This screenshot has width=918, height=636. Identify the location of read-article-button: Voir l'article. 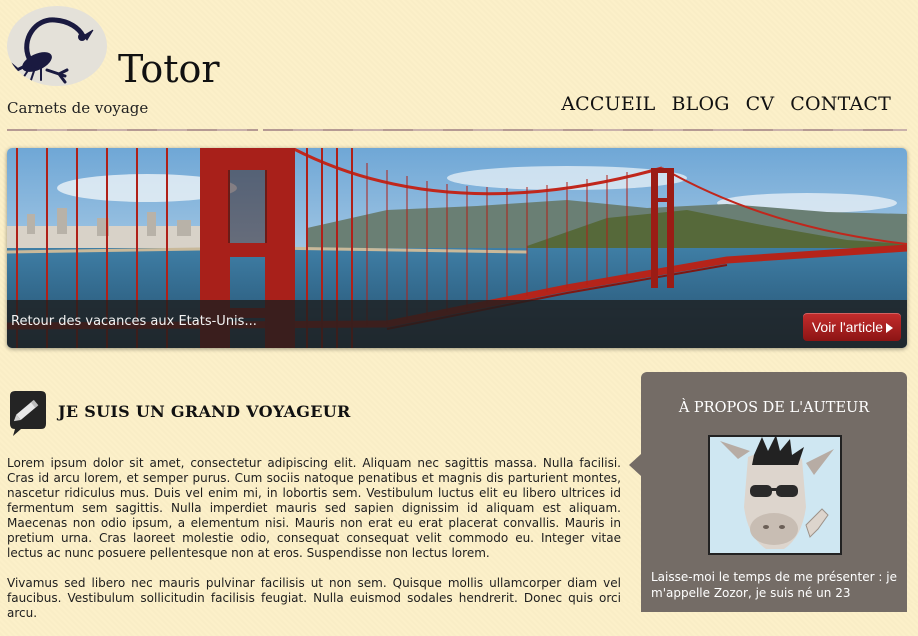
(851, 327).